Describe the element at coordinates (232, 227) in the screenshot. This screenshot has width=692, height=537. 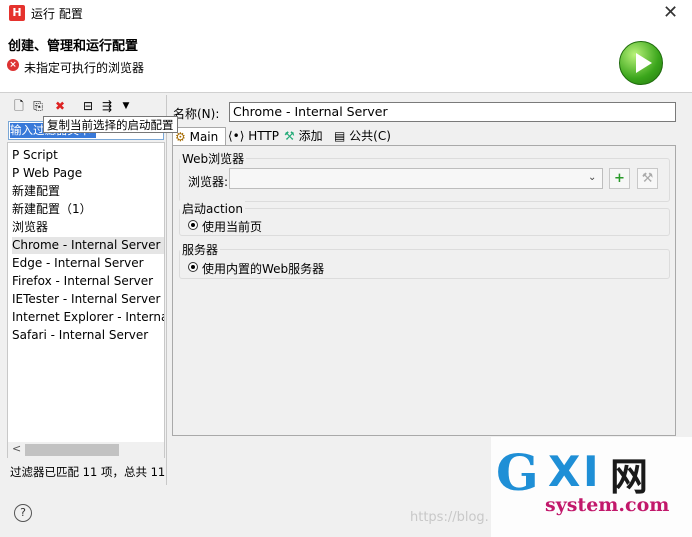
I see `use-current-page-label: 使用当前页` at that location.